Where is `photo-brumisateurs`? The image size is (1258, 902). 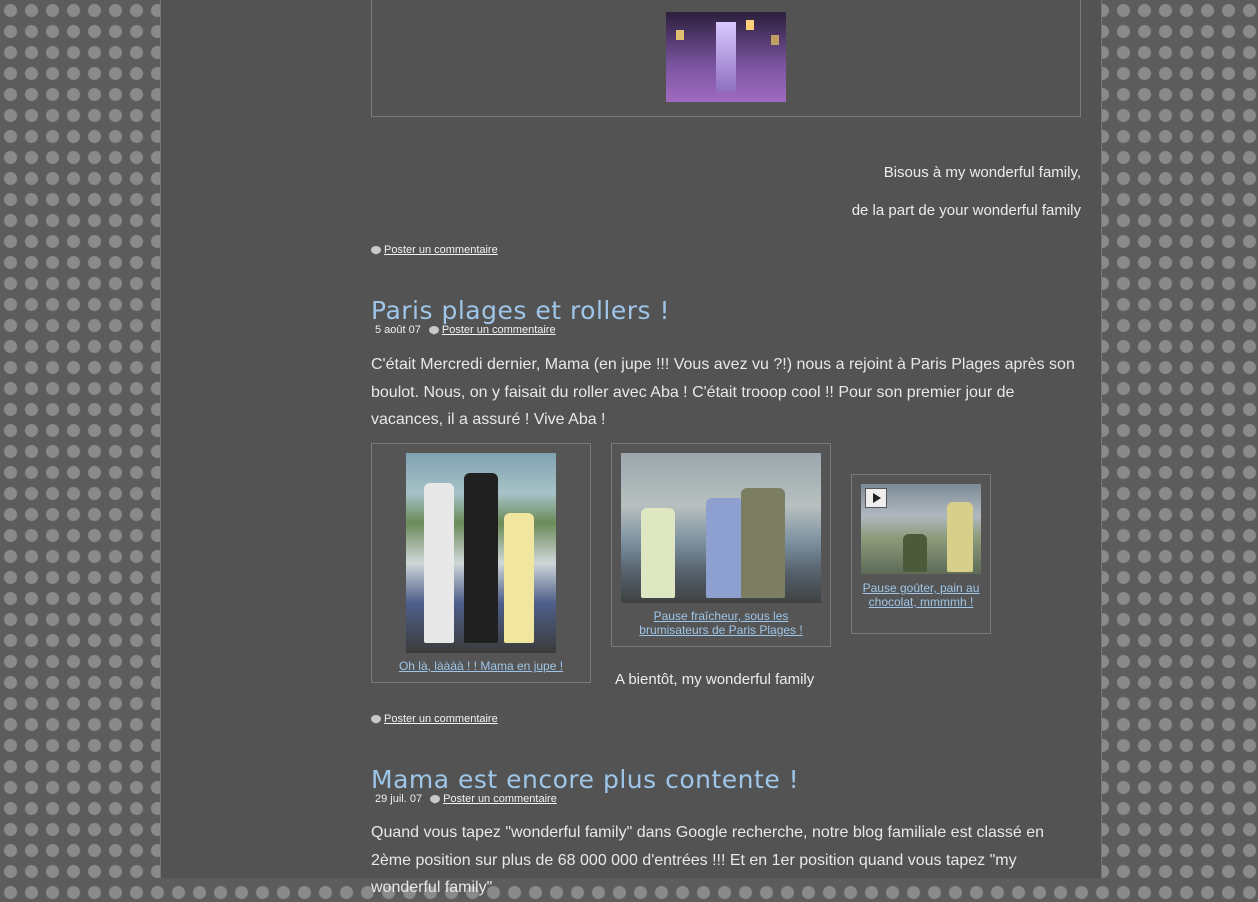
photo-brumisateurs is located at coordinates (721, 528).